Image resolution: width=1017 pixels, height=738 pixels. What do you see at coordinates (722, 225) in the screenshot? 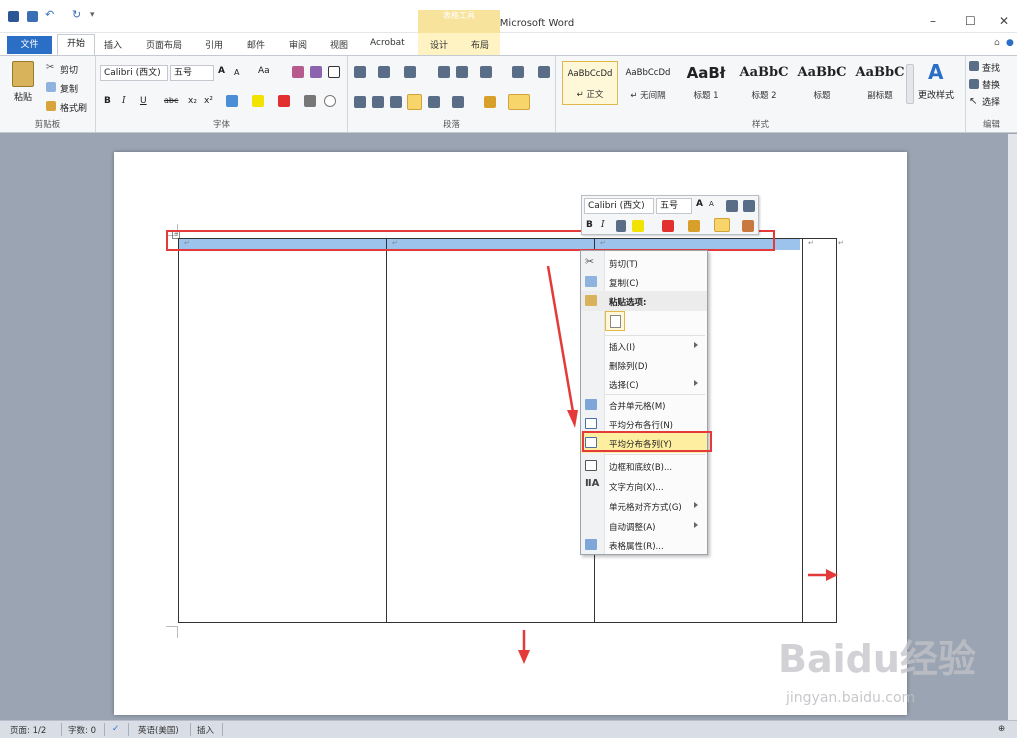
I see `mini-borders-icon` at bounding box center [722, 225].